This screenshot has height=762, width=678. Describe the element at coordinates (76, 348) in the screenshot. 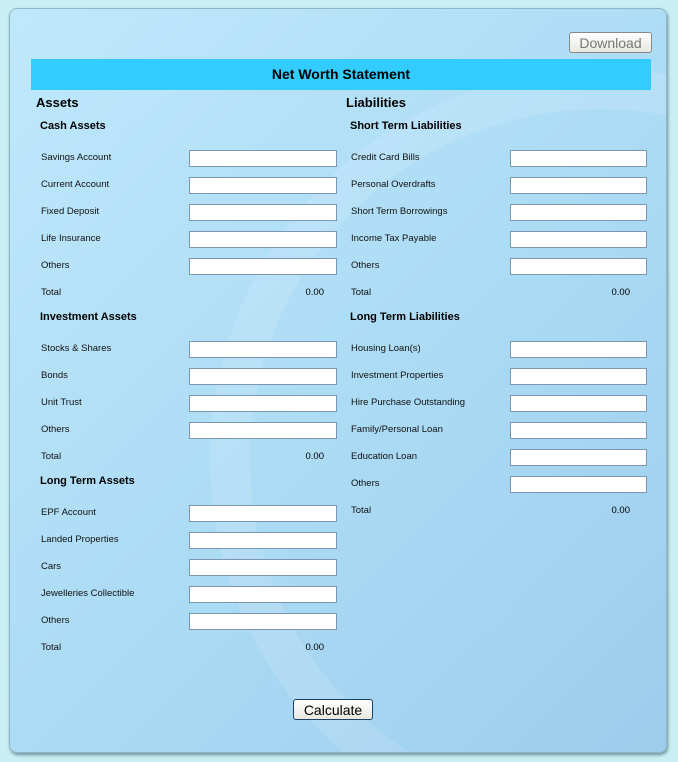

I see `field-label: Stocks & Shares` at that location.